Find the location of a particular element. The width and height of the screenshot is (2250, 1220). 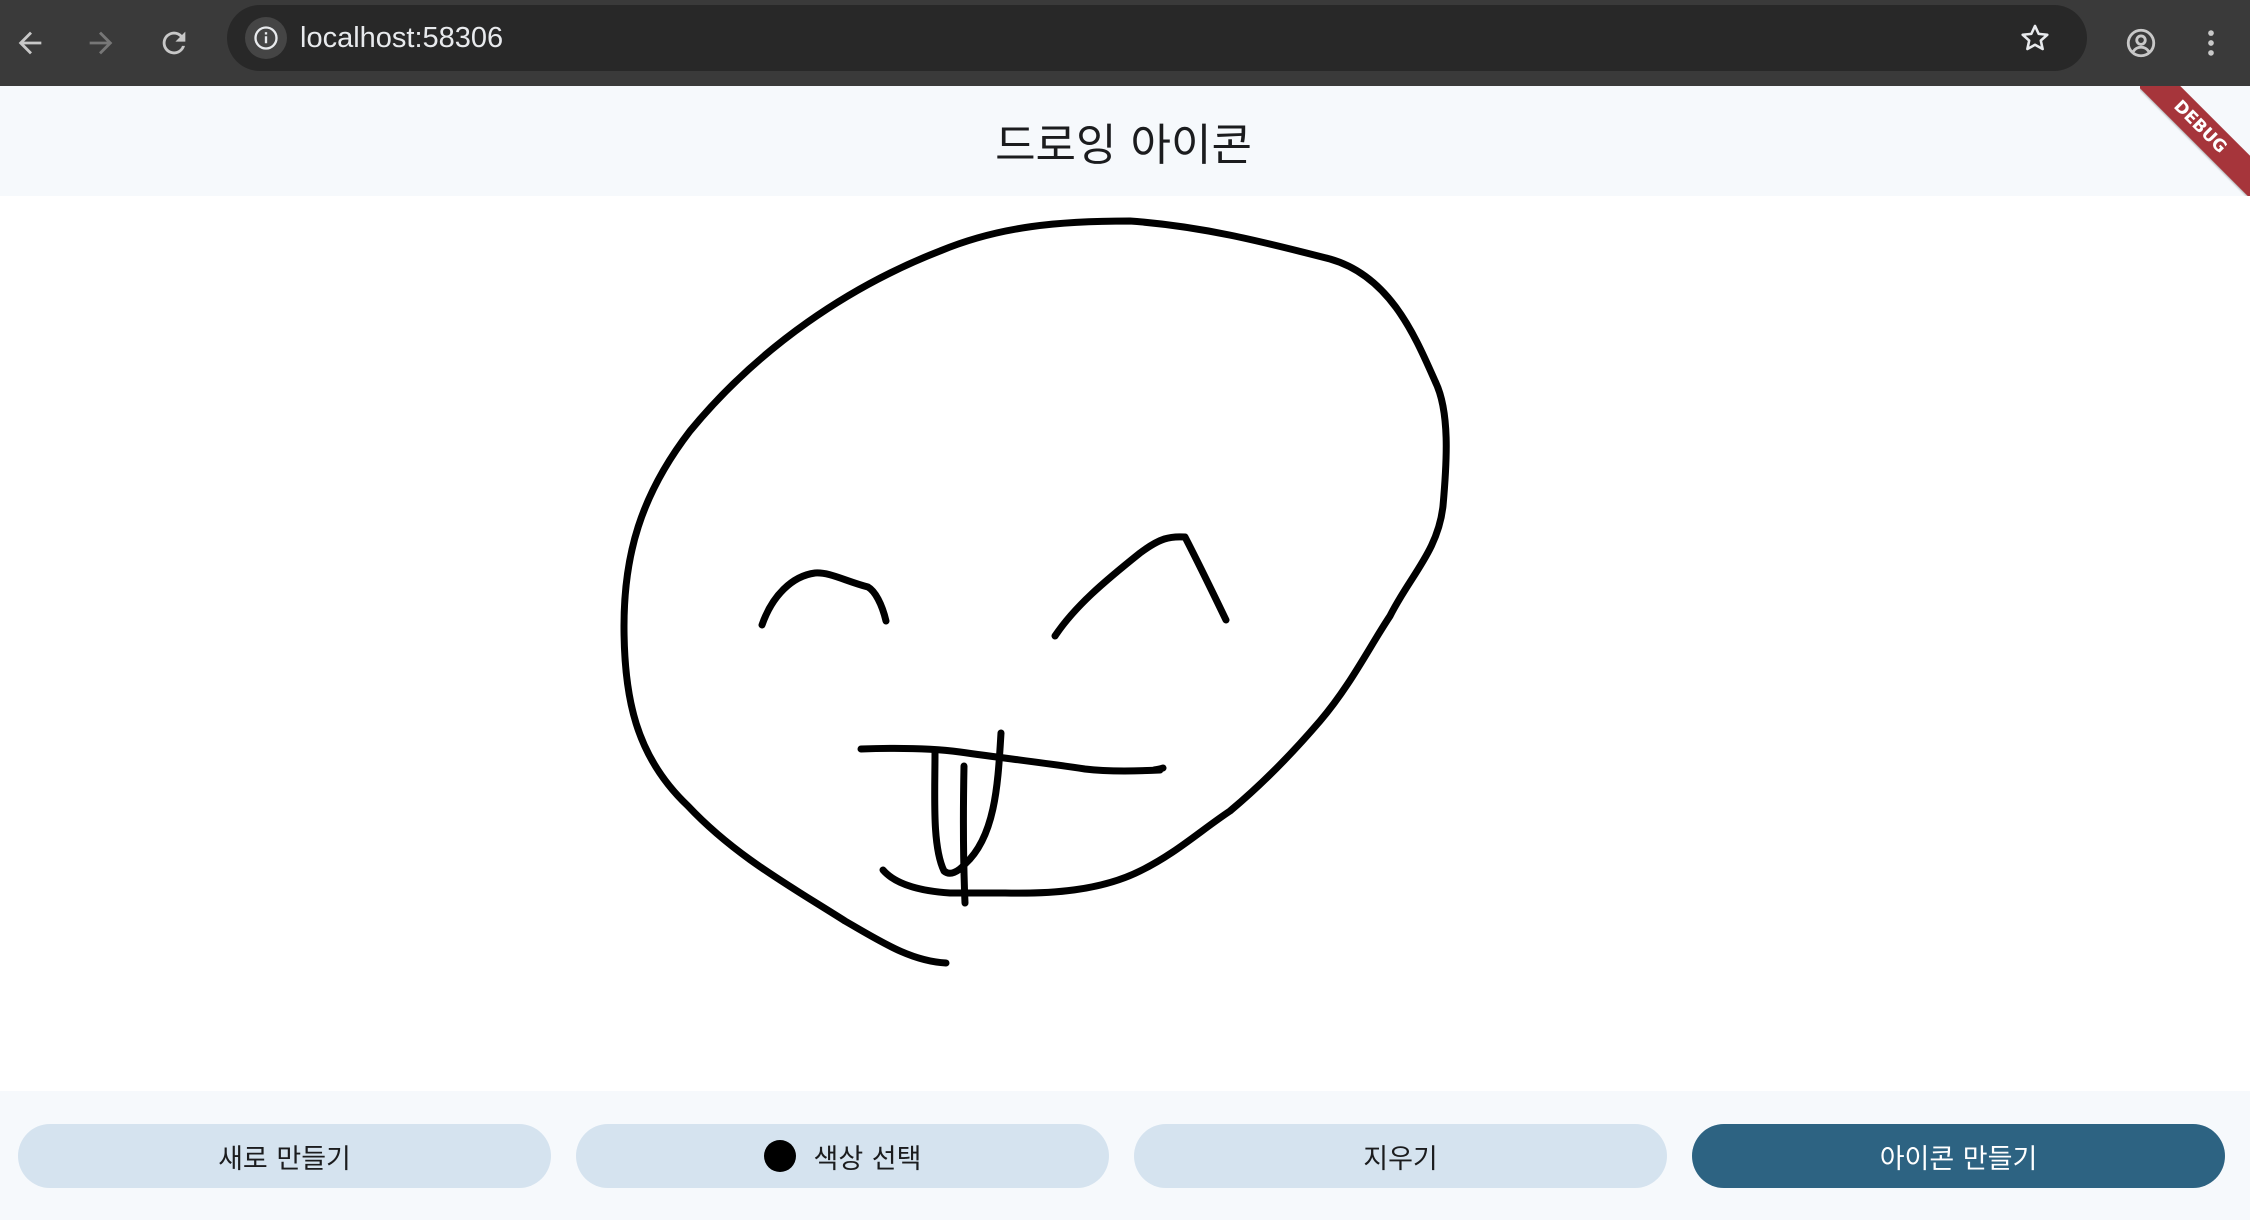

profile-button is located at coordinates (2141, 43).